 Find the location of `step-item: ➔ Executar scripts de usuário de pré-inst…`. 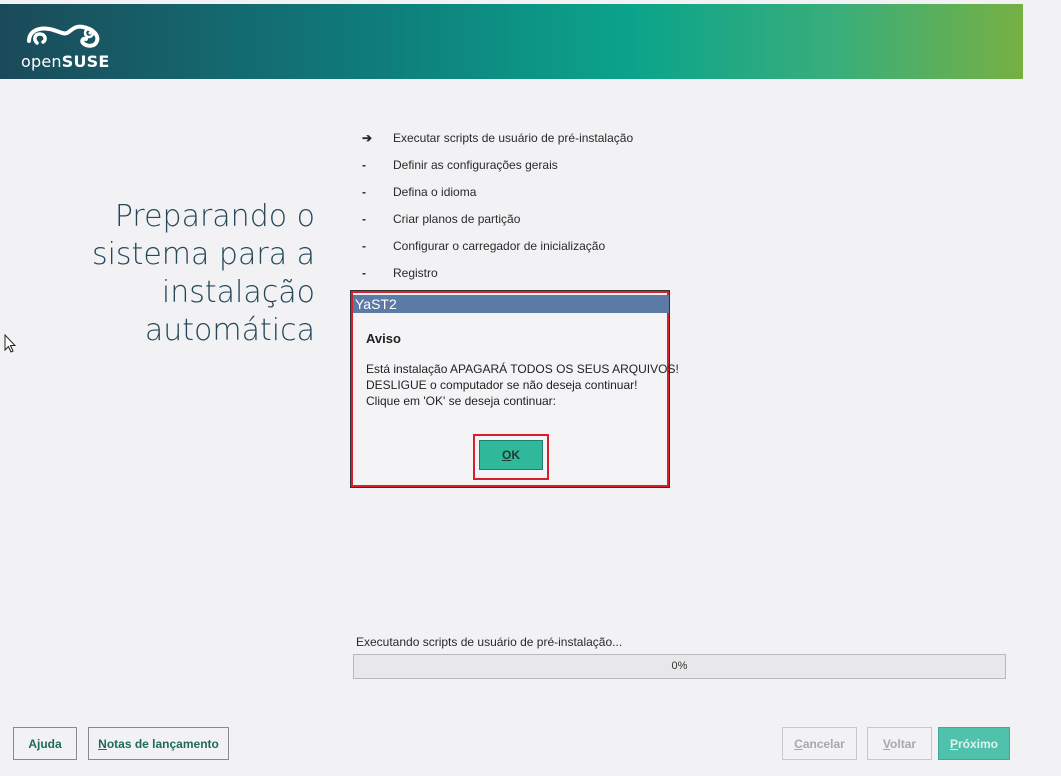

step-item: ➔ Executar scripts de usuário de pré-inst… is located at coordinates (497, 137).